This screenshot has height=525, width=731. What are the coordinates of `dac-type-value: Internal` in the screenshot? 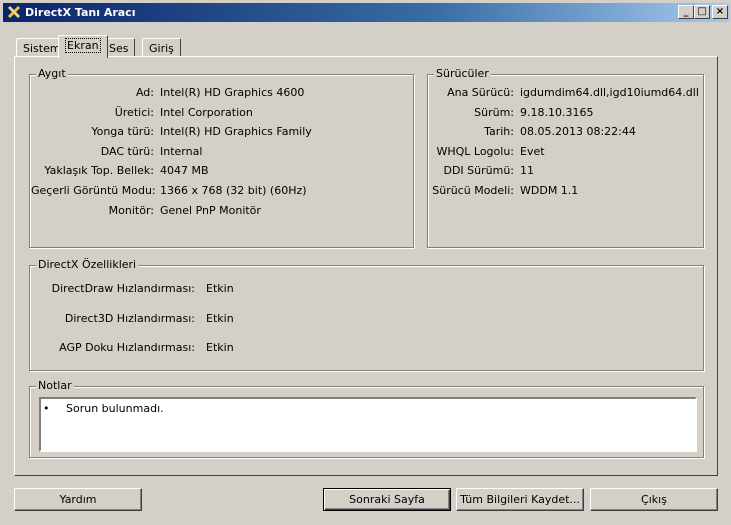 It's located at (181, 151).